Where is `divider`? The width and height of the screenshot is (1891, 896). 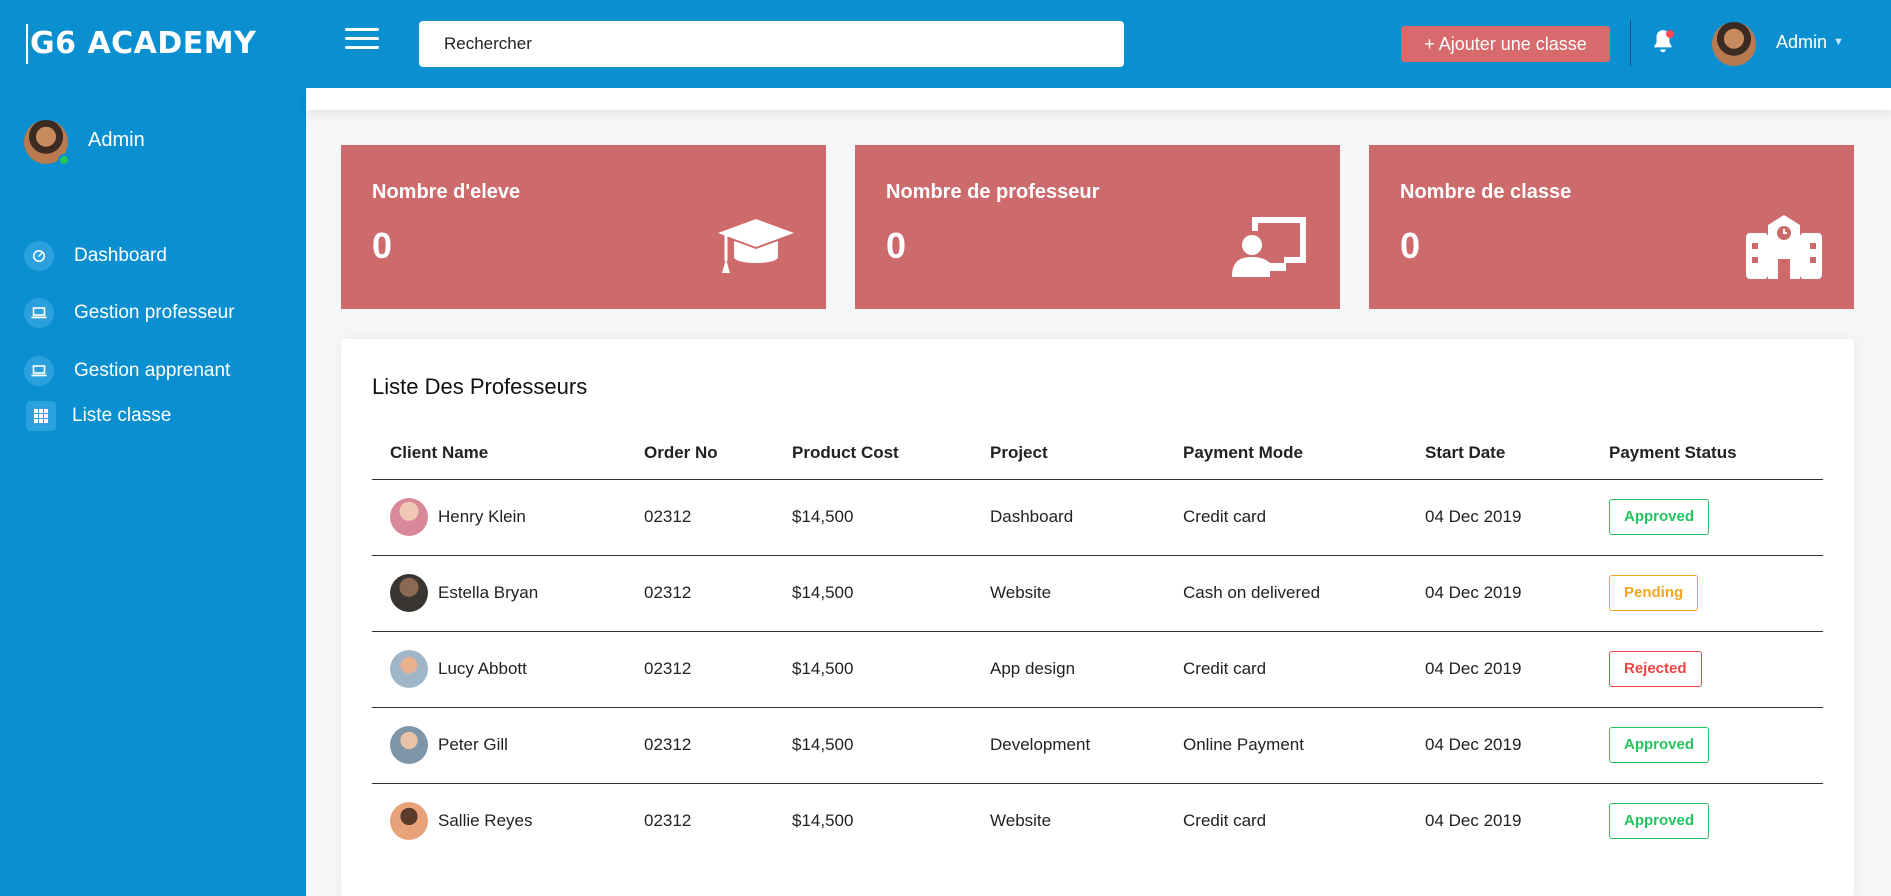
divider is located at coordinates (1630, 43).